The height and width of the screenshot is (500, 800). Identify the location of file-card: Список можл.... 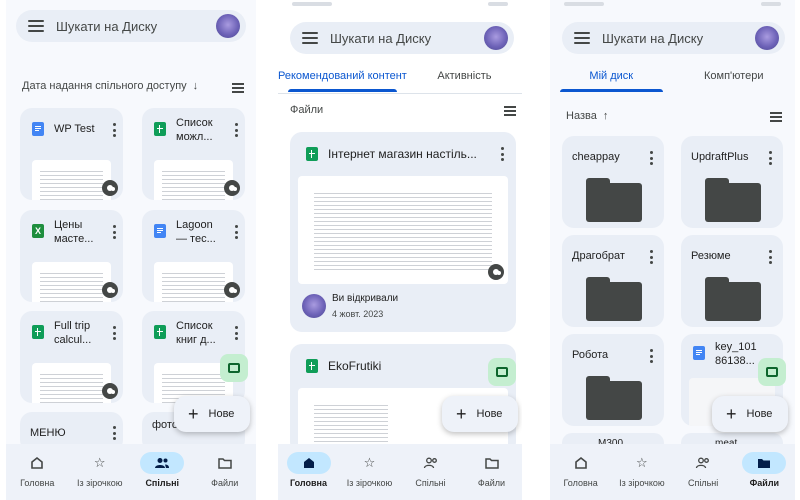
(193, 154).